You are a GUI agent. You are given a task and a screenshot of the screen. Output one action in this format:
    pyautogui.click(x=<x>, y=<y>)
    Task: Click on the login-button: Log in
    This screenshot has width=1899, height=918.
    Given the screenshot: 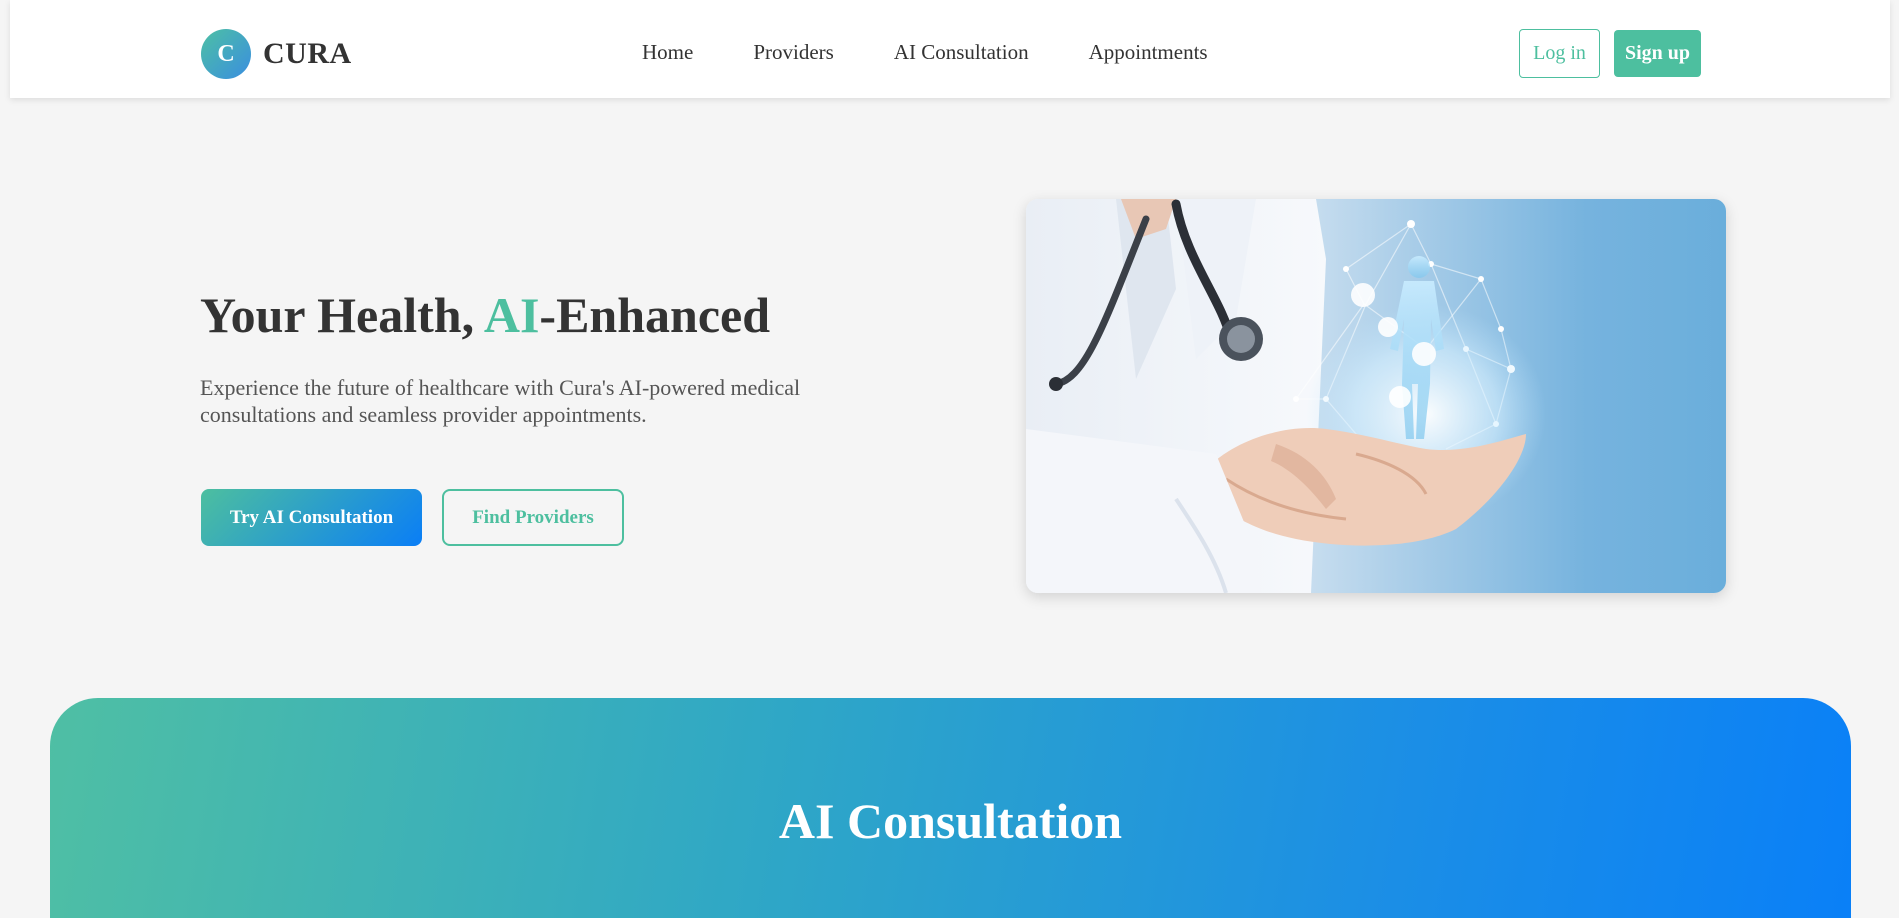 What is the action you would take?
    pyautogui.click(x=1559, y=53)
    